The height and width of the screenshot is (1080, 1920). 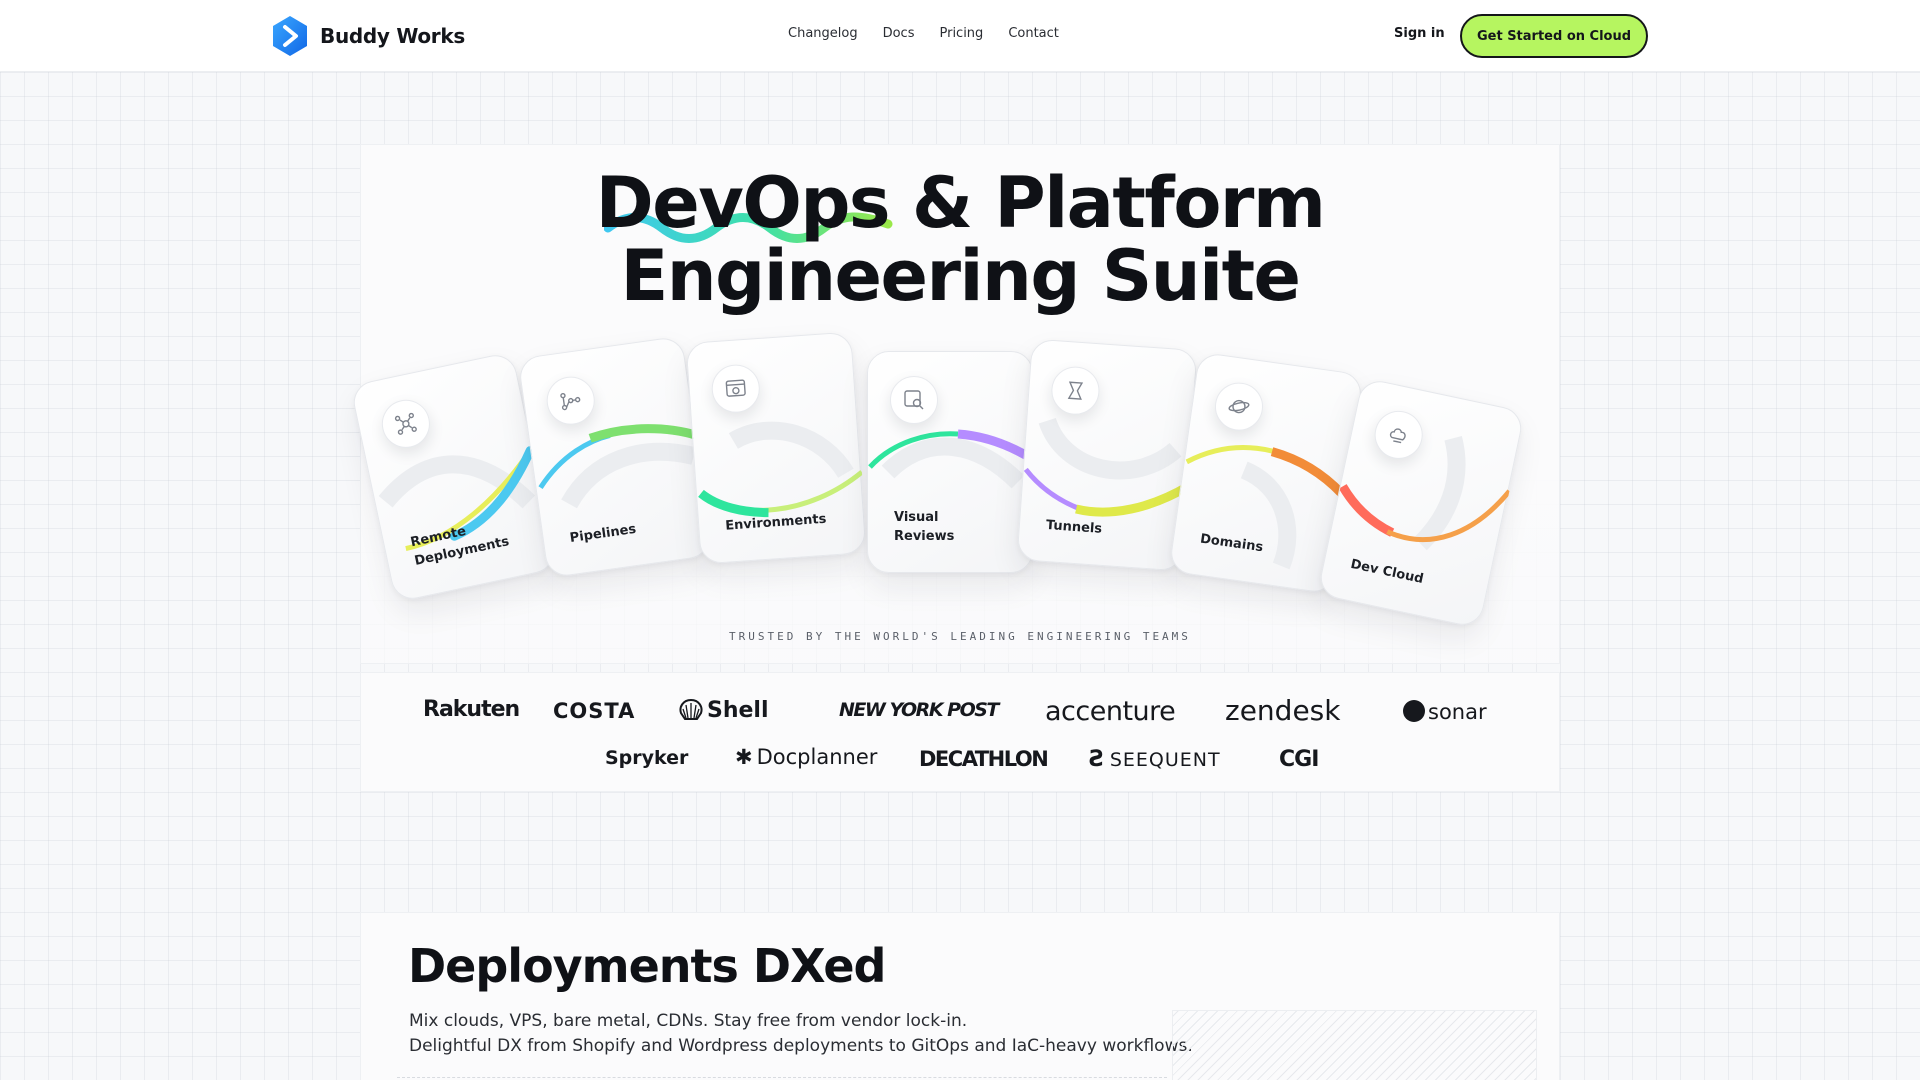 What do you see at coordinates (1097, 759) in the screenshot?
I see `seequent-icon: Ƨ` at bounding box center [1097, 759].